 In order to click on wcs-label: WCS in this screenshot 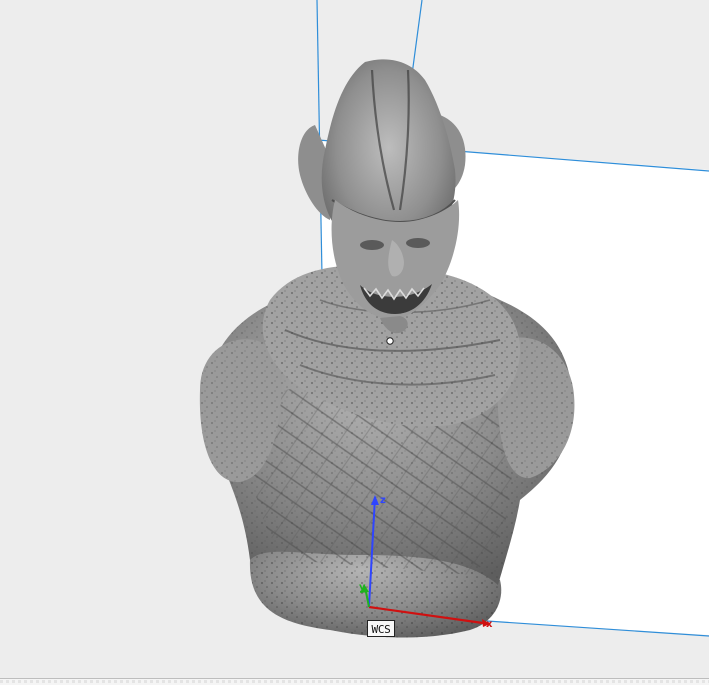, I will do `click(381, 628)`.